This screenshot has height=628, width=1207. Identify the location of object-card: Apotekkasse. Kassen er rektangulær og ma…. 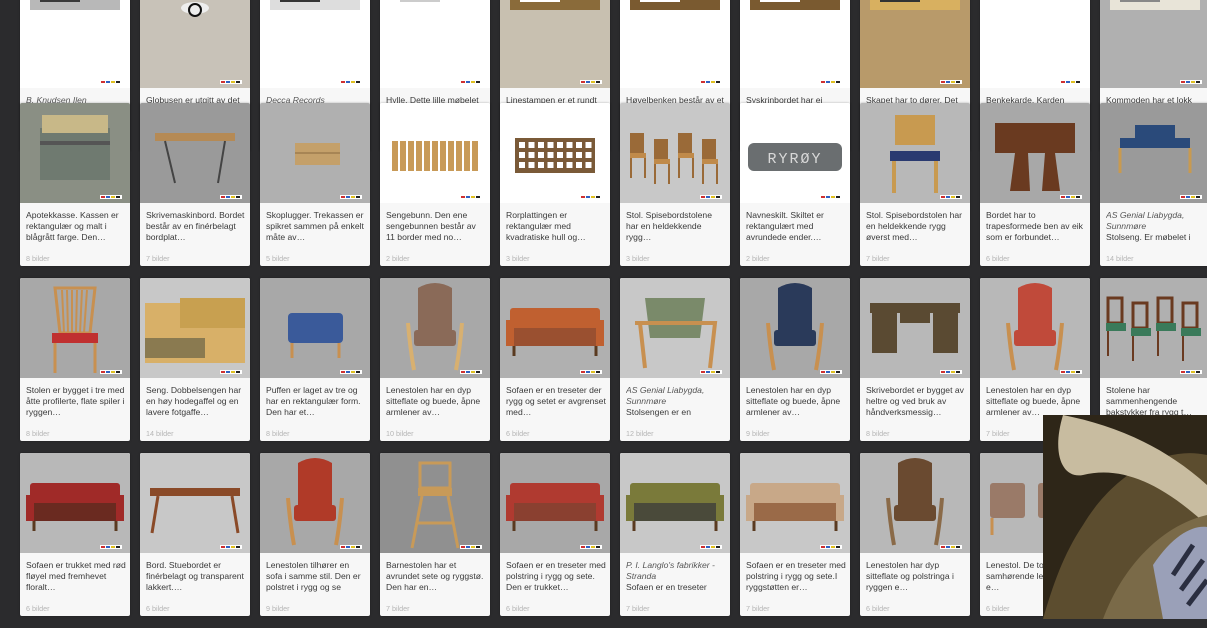
(75, 184).